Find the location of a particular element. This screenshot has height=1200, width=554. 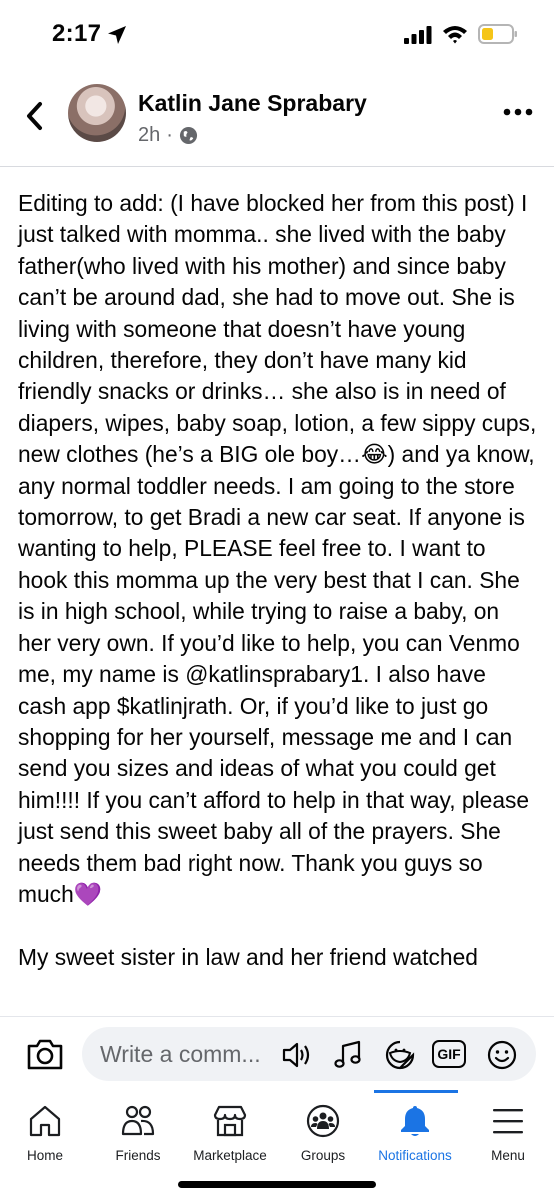

cellular-signal-icon is located at coordinates (418, 35).